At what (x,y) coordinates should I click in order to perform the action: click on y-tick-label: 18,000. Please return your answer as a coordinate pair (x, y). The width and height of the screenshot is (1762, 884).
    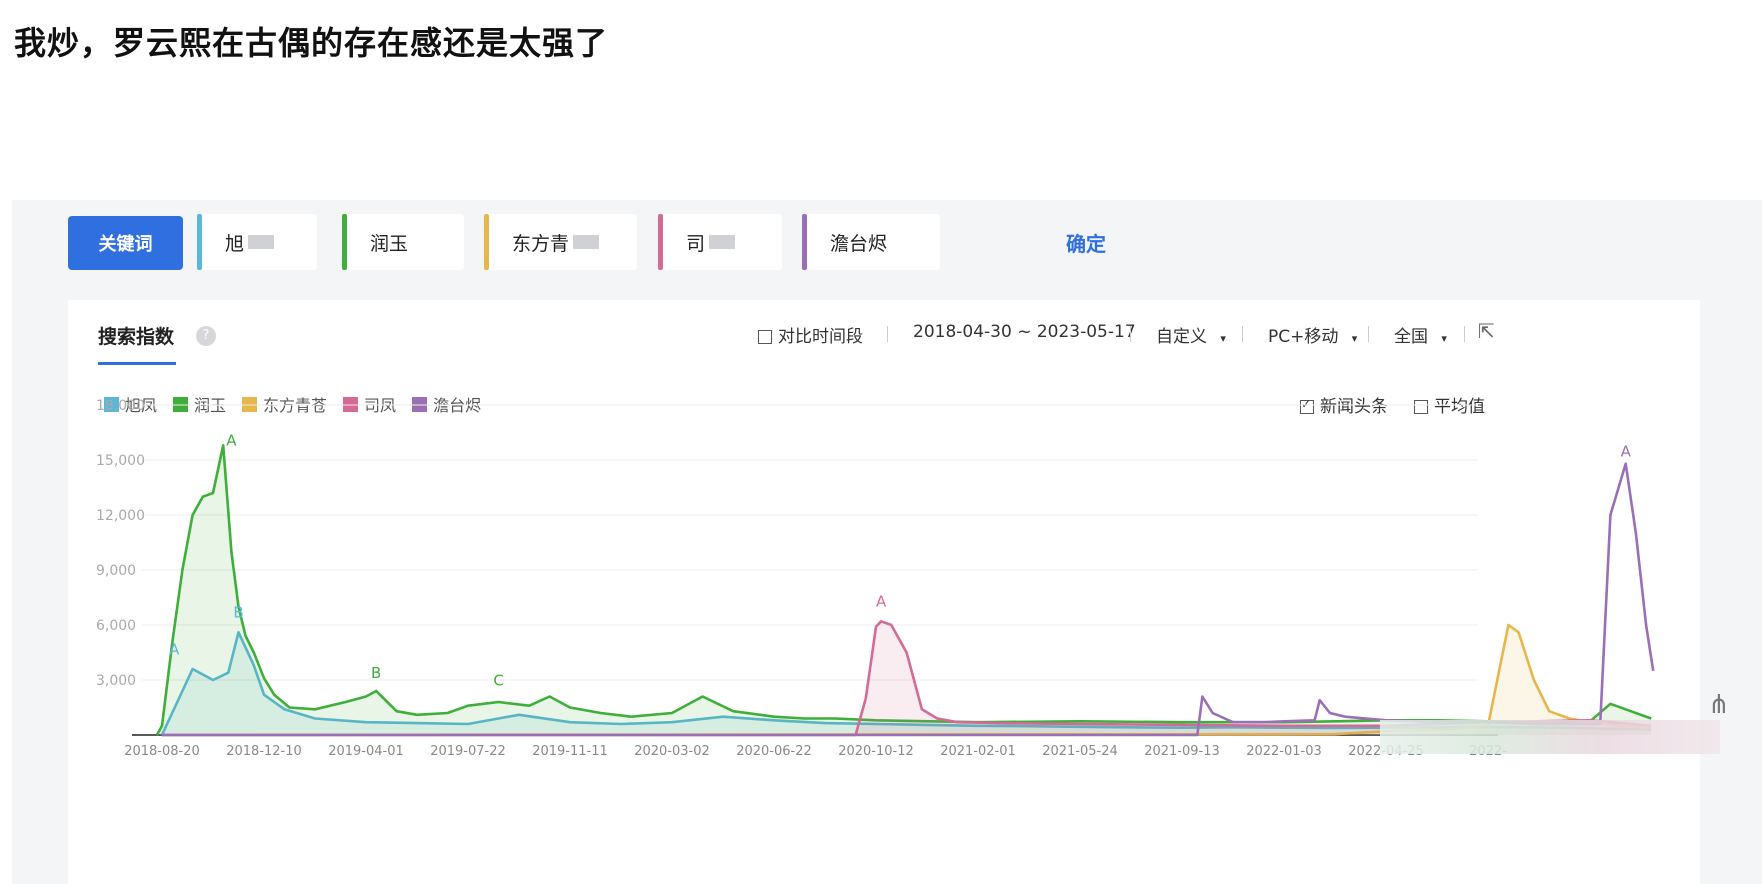
    Looking at the image, I should click on (120, 406).